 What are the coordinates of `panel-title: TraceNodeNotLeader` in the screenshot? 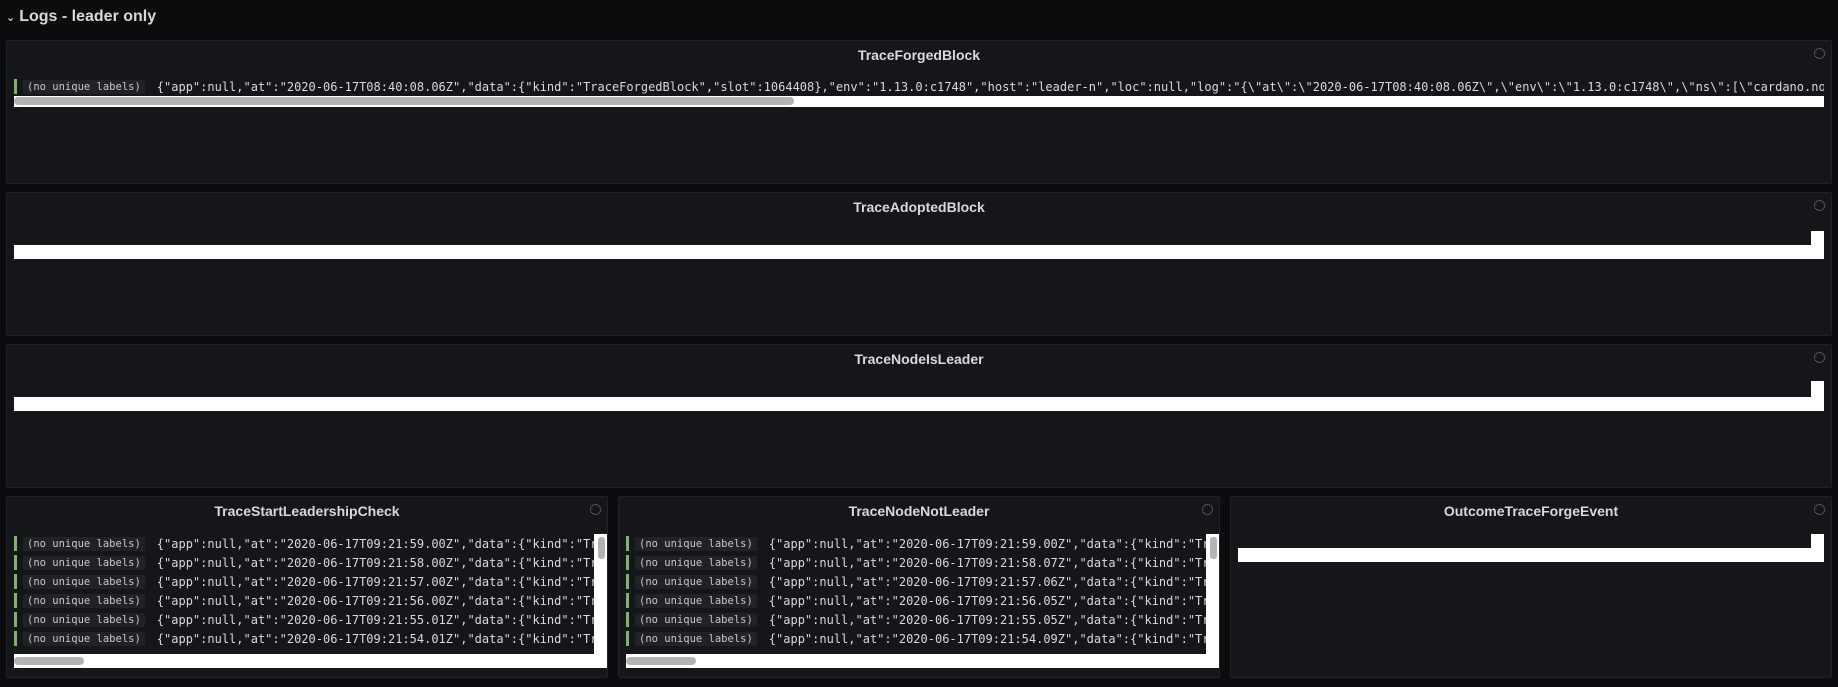 It's located at (919, 511).